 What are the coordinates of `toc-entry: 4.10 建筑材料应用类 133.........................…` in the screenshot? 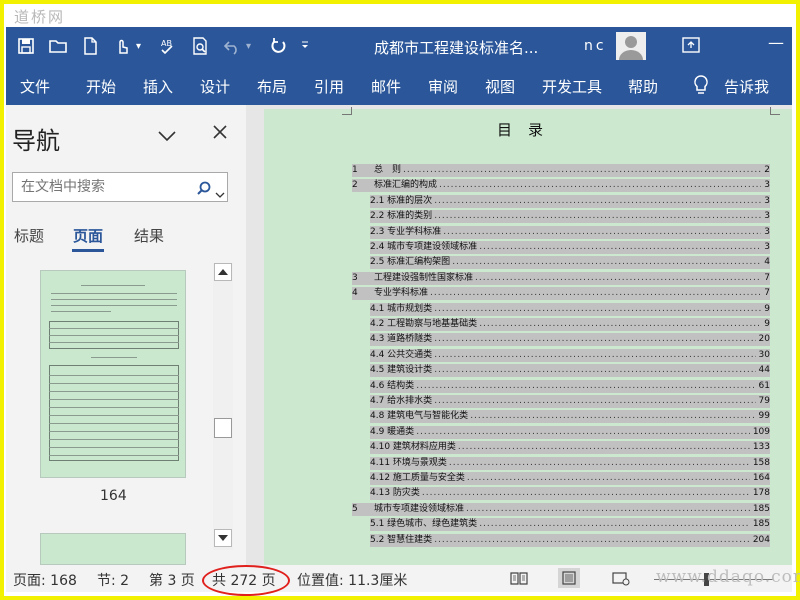 It's located at (570, 448).